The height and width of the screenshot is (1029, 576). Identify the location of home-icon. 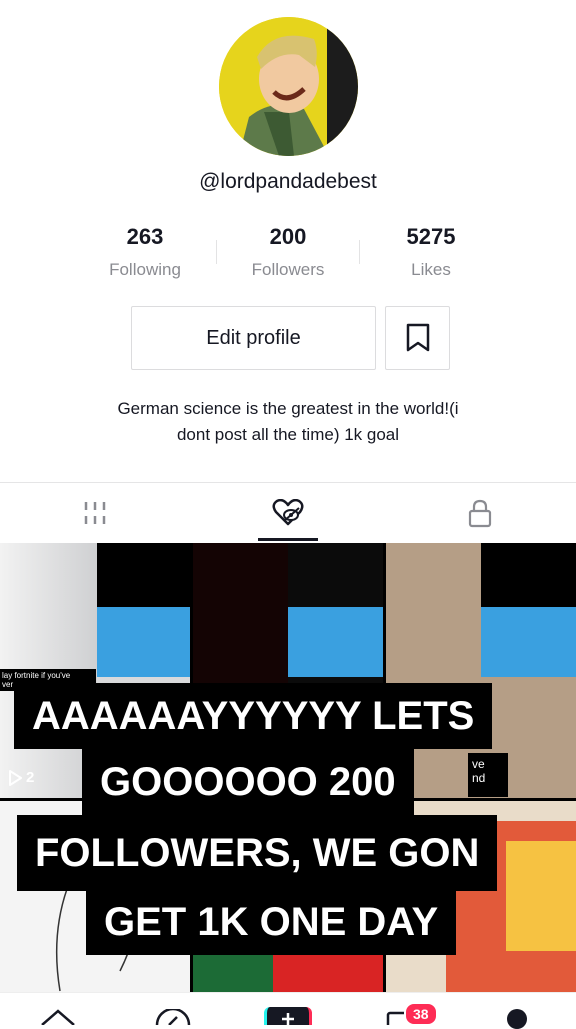
(58, 1017).